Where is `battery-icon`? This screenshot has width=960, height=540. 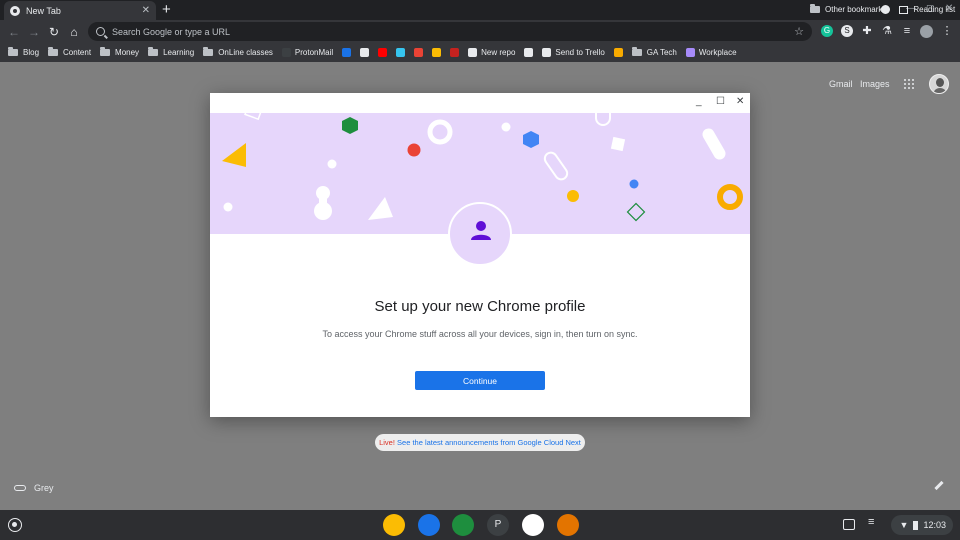
battery-icon is located at coordinates (916, 525).